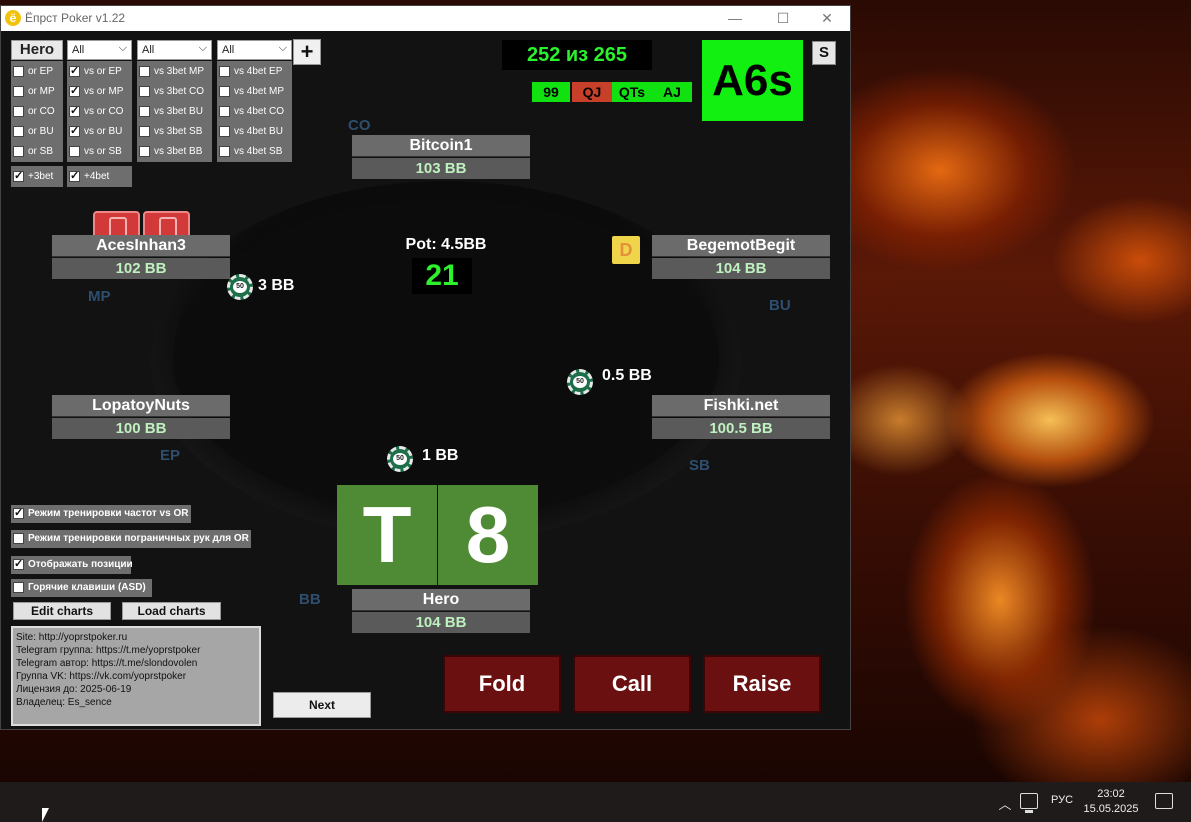 Image resolution: width=1191 pixels, height=822 pixels. Describe the element at coordinates (228, 50) in the screenshot. I see `dropdown-value: All` at that location.